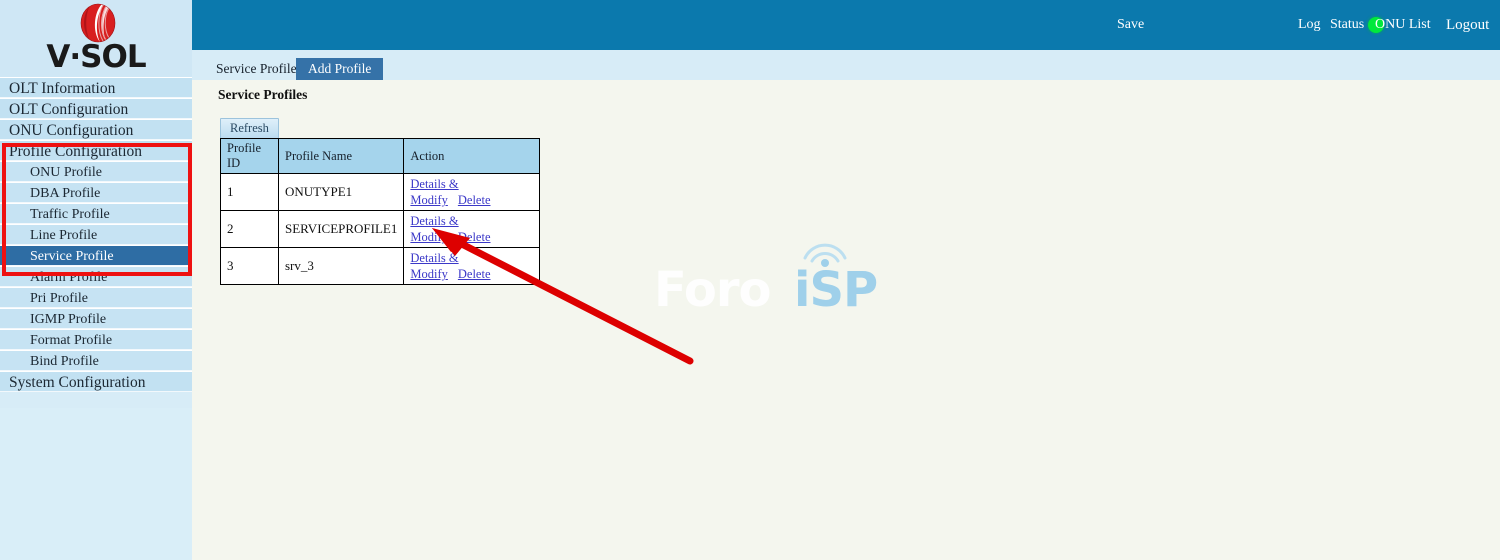  I want to click on sidebar-item-label: Format Profile, so click(71, 340).